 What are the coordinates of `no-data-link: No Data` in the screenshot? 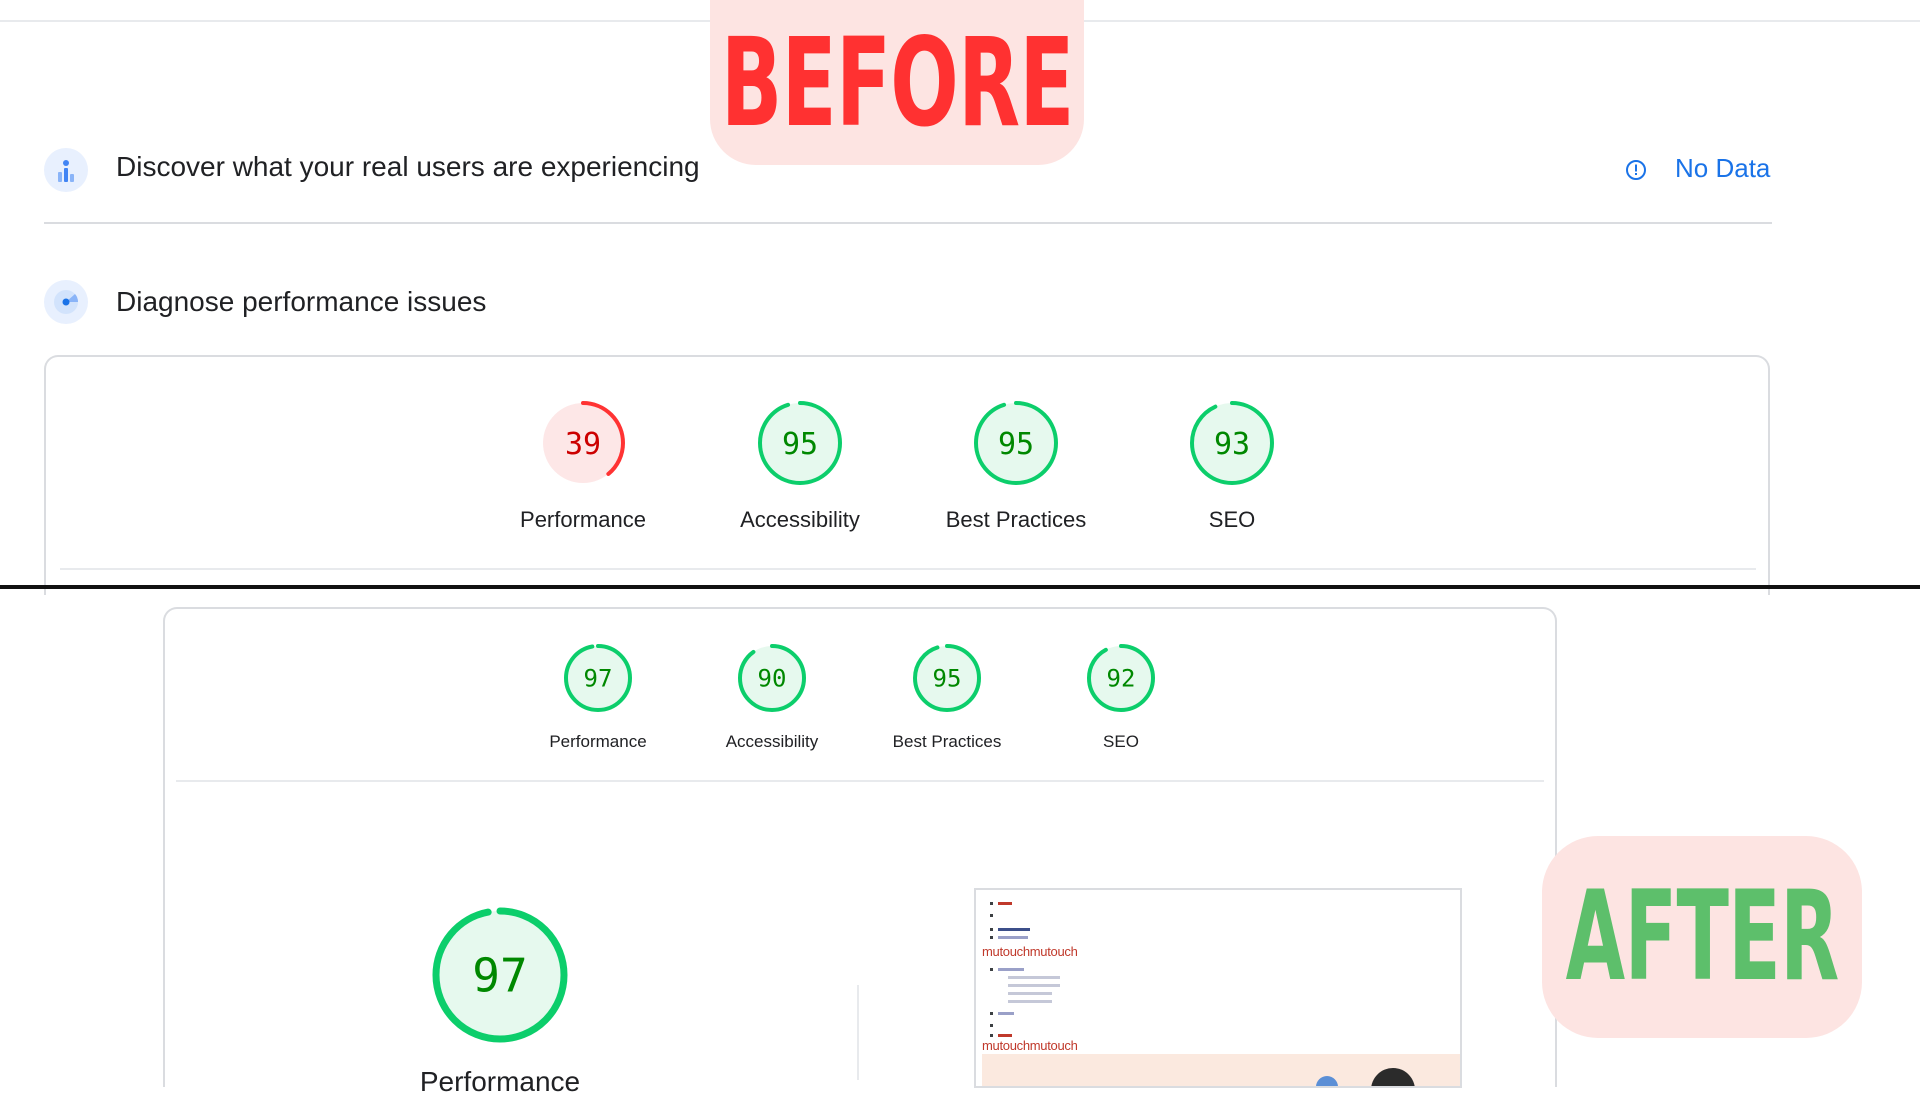 It's located at (1722, 168).